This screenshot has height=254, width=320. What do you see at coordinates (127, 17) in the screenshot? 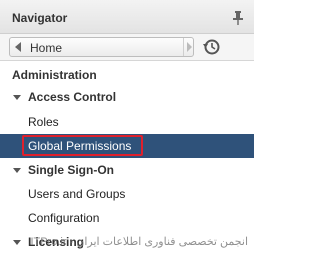
I see `navigator-header: Navigator` at bounding box center [127, 17].